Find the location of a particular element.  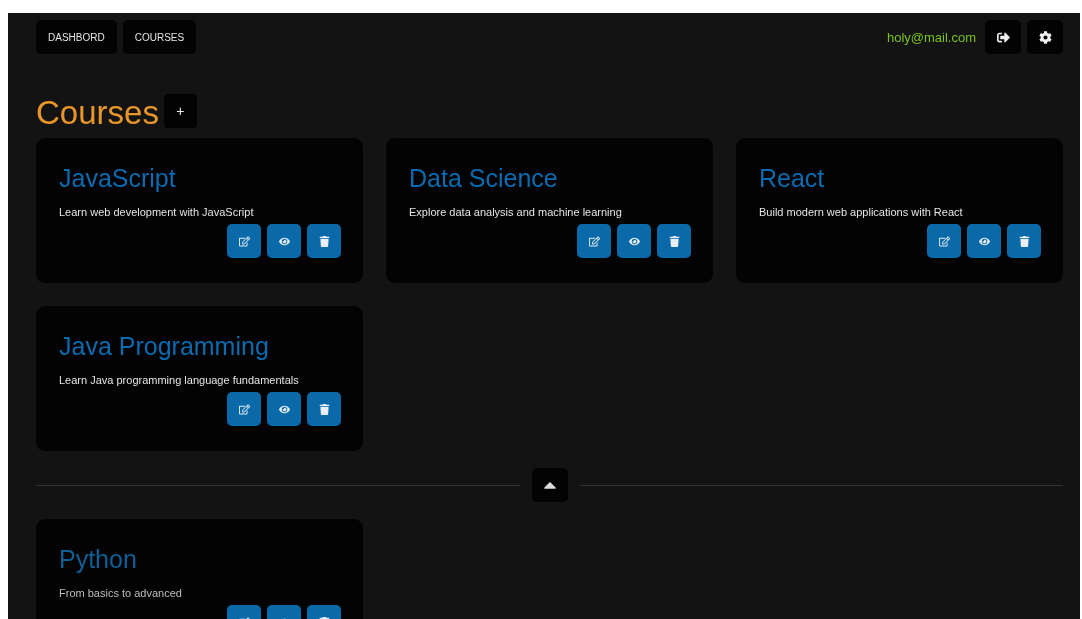

settings-button is located at coordinates (1045, 37).